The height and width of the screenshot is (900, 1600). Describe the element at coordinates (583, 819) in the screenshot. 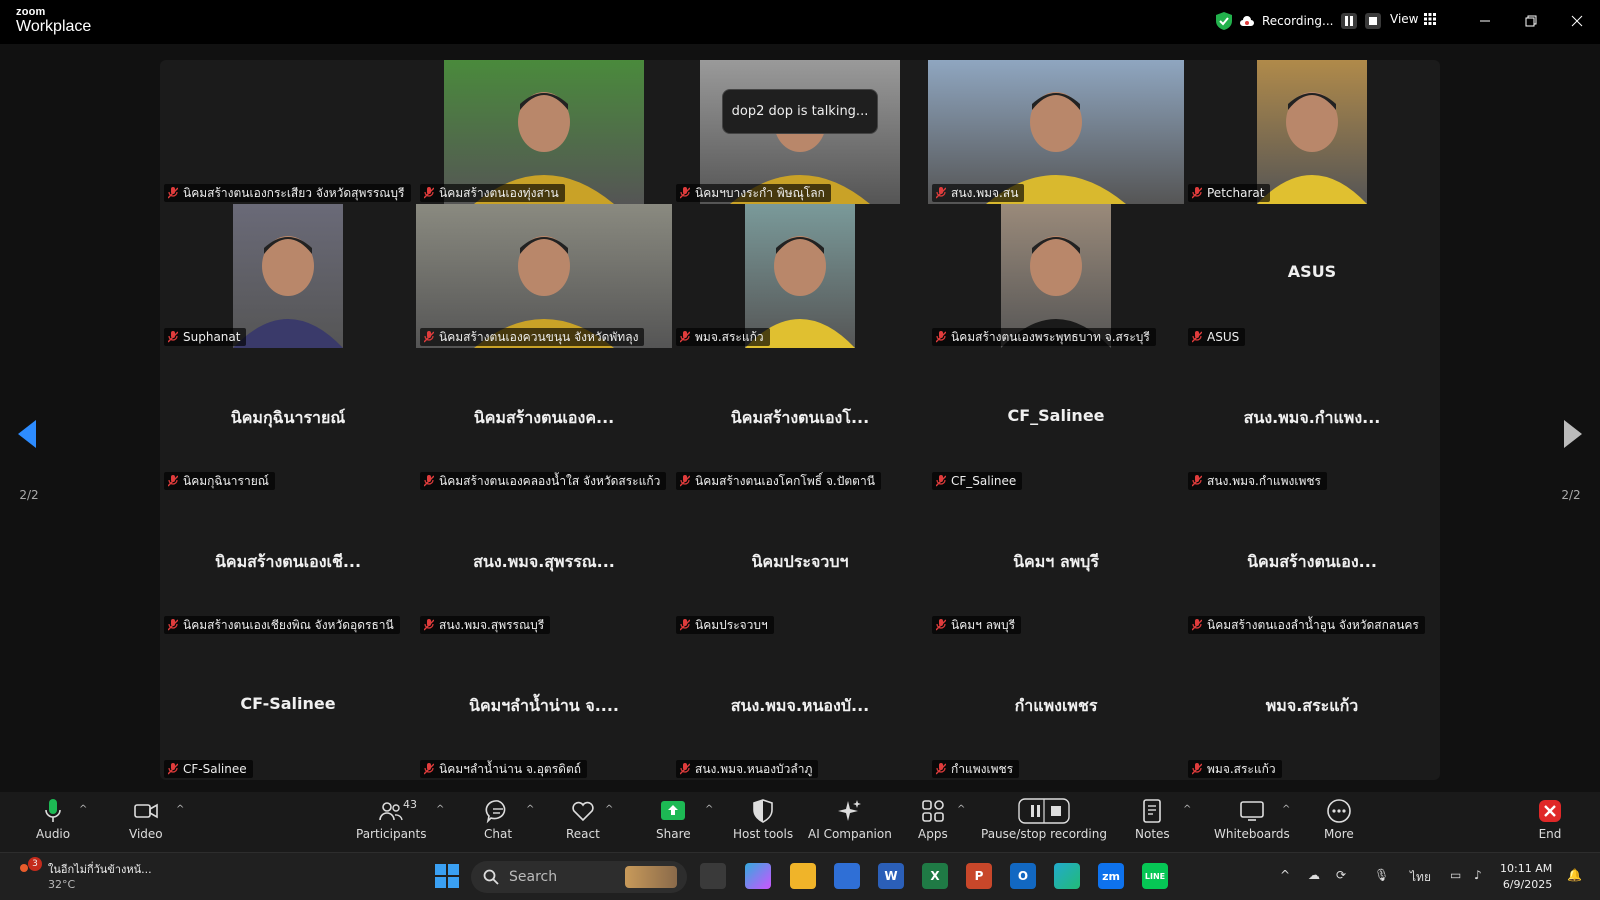

I see `react-button: React` at that location.